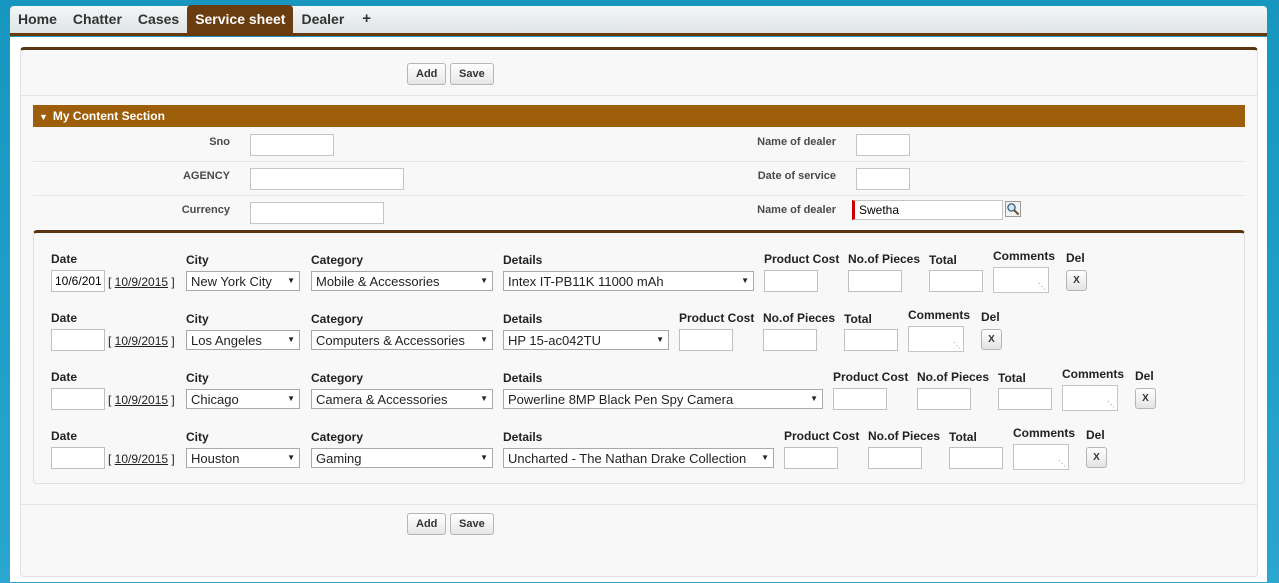 Image resolution: width=1279 pixels, height=583 pixels. I want to click on city-select: New York City ▼, so click(243, 281).